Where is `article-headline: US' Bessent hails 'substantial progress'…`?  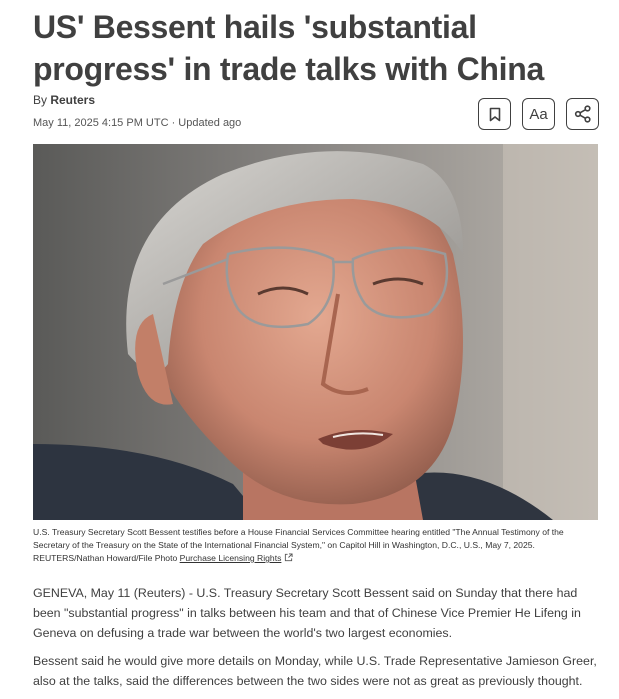 article-headline: US' Bessent hails 'substantial progress'… is located at coordinates (289, 48).